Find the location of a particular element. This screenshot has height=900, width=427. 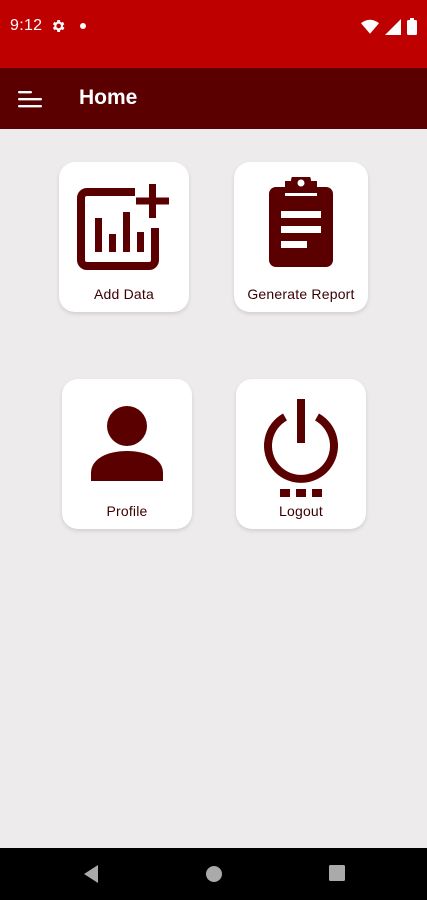

logout-tile: Logout is located at coordinates (301, 454).